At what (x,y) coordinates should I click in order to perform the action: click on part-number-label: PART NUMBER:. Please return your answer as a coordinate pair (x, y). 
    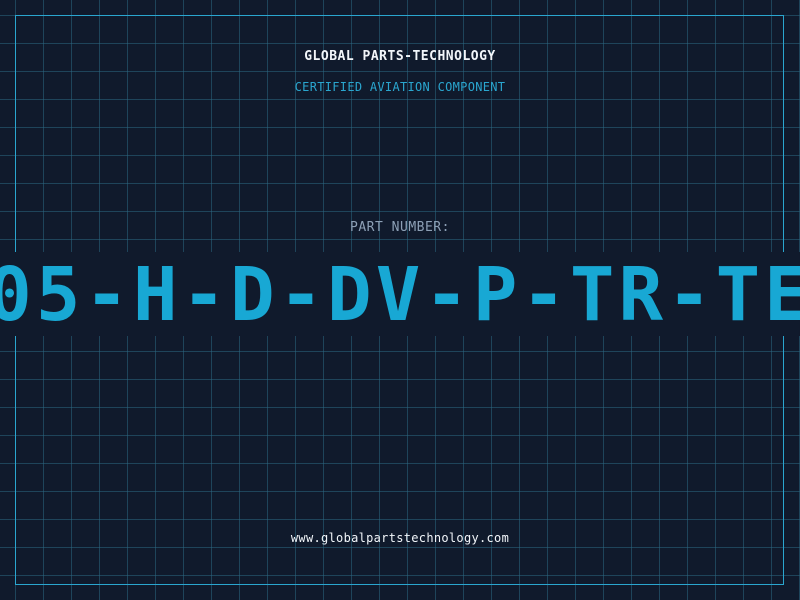
    Looking at the image, I should click on (400, 227).